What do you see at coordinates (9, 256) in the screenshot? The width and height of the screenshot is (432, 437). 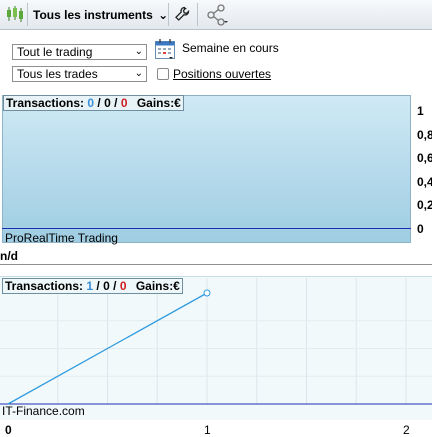 I see `na-label: n/d` at bounding box center [9, 256].